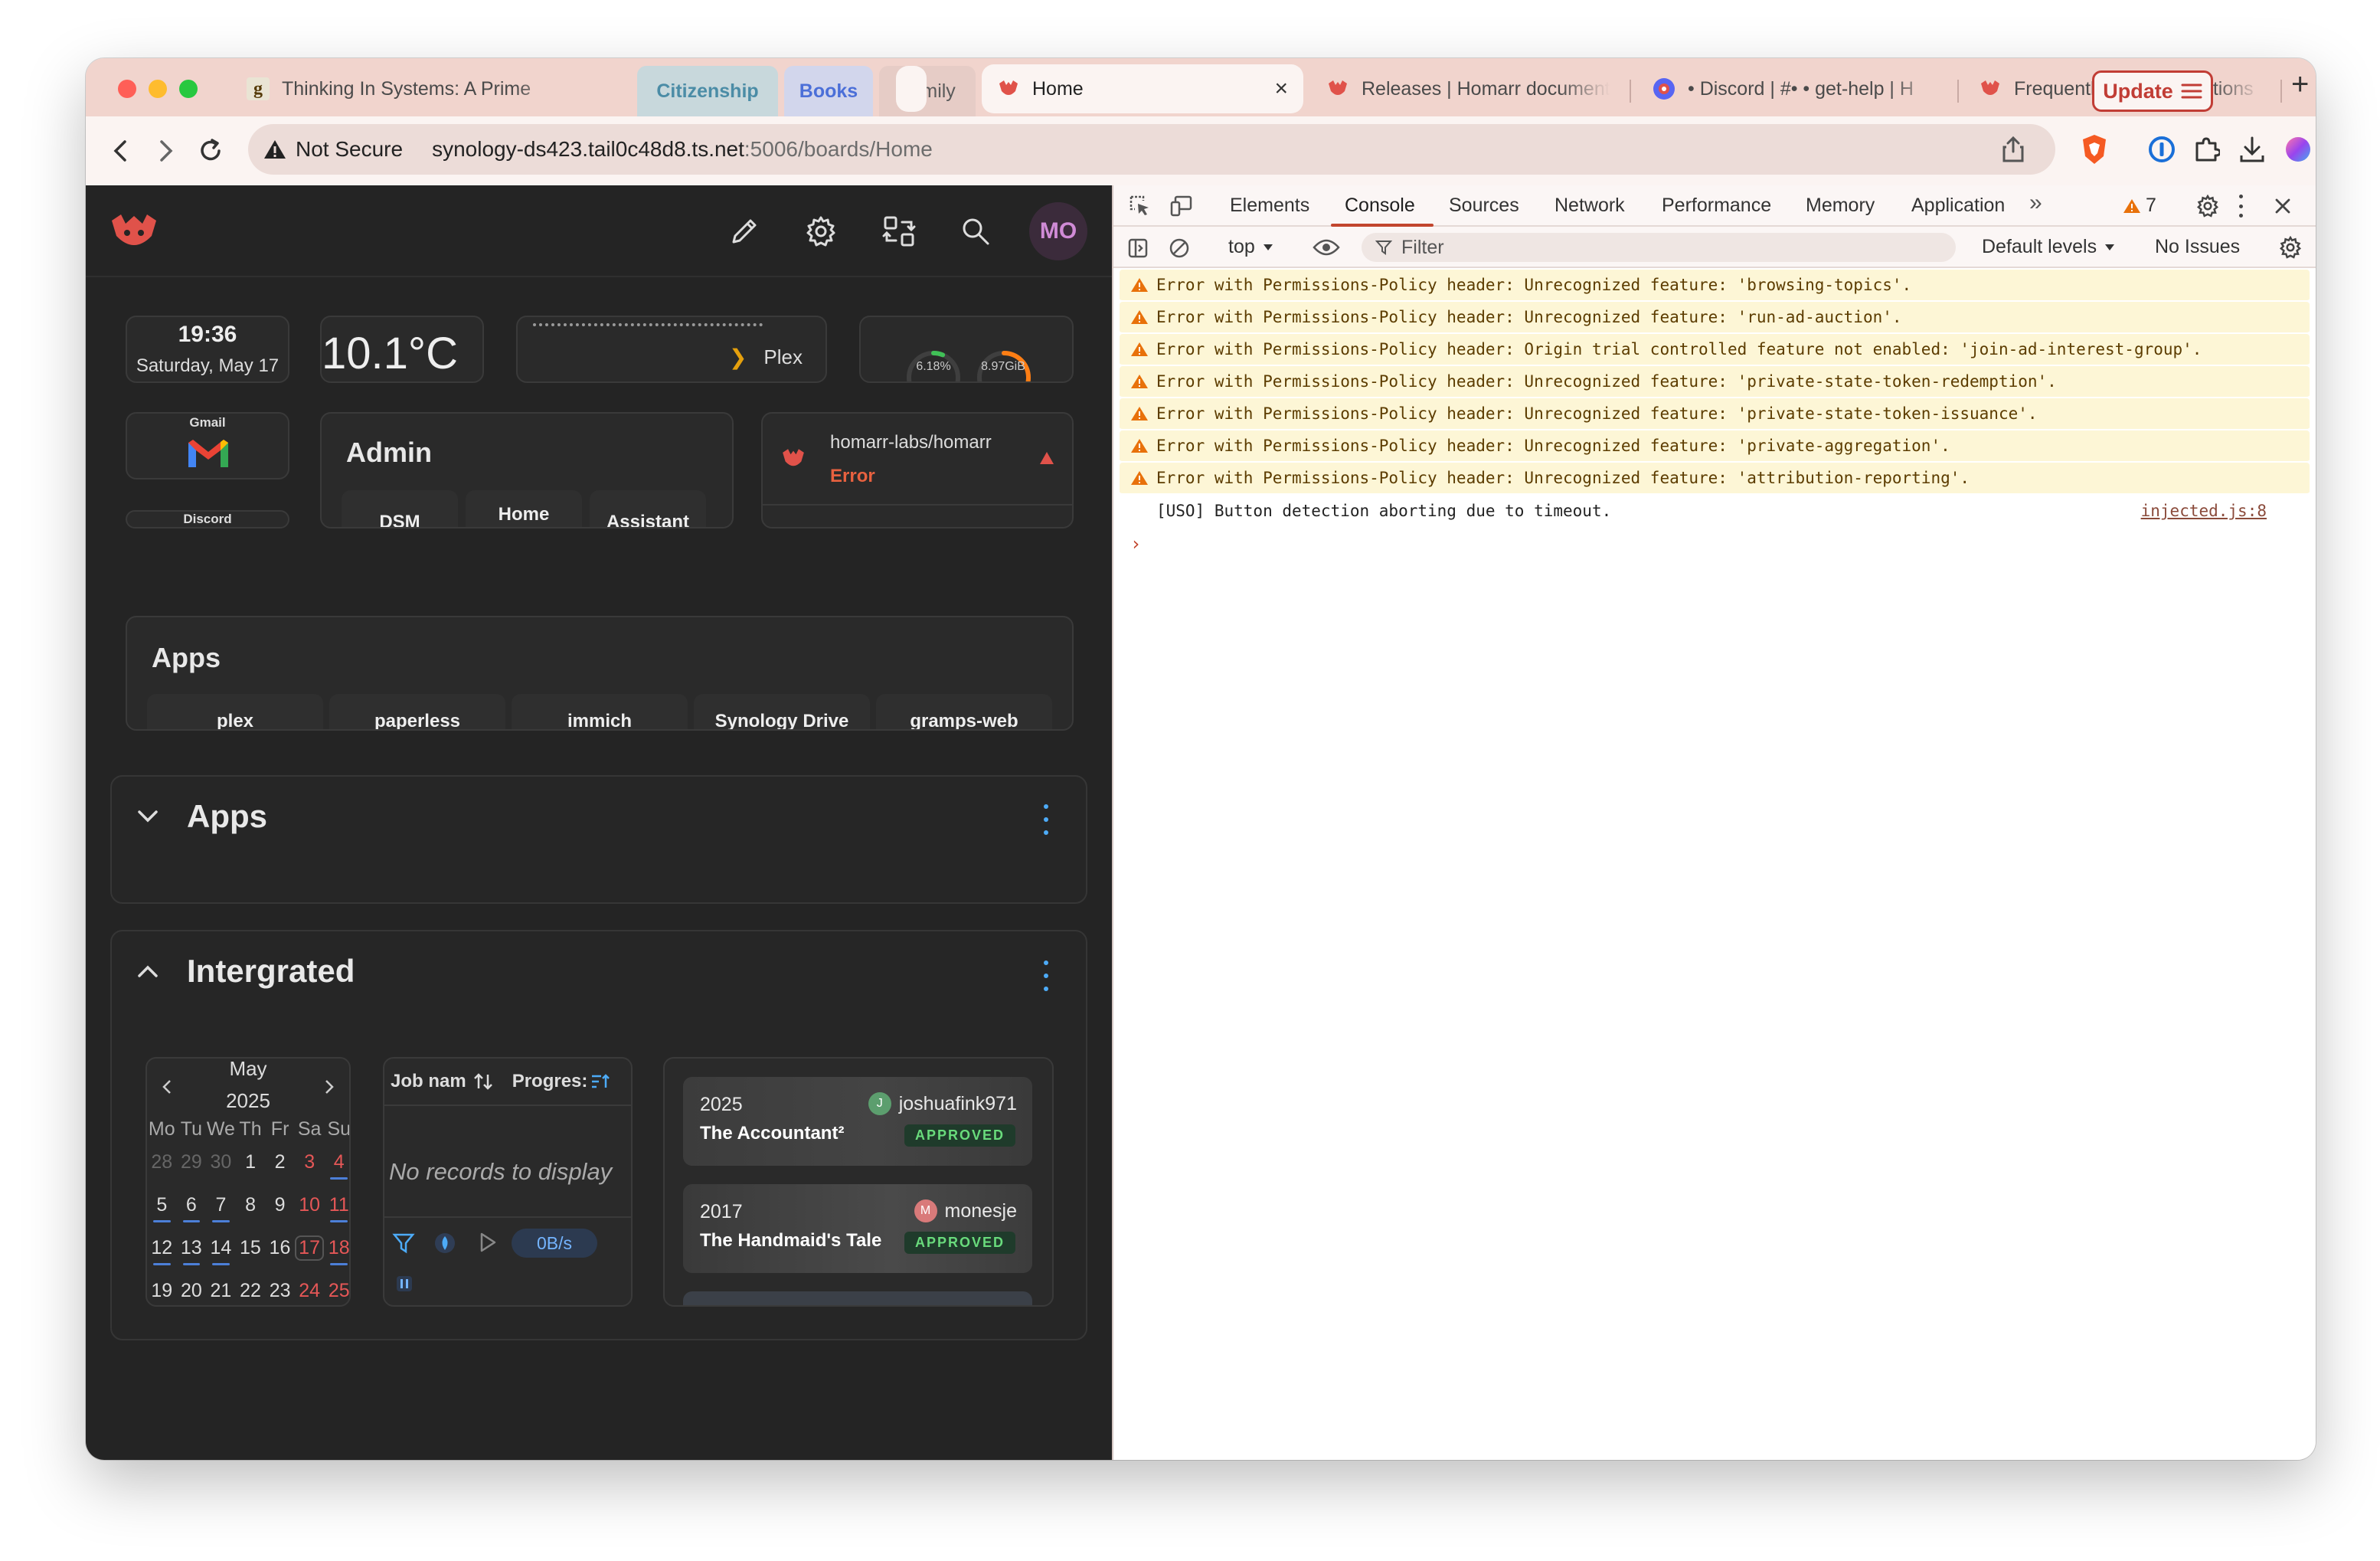 This screenshot has width=2380, height=1561. I want to click on log-source-link: injected.js:8, so click(2204, 511).